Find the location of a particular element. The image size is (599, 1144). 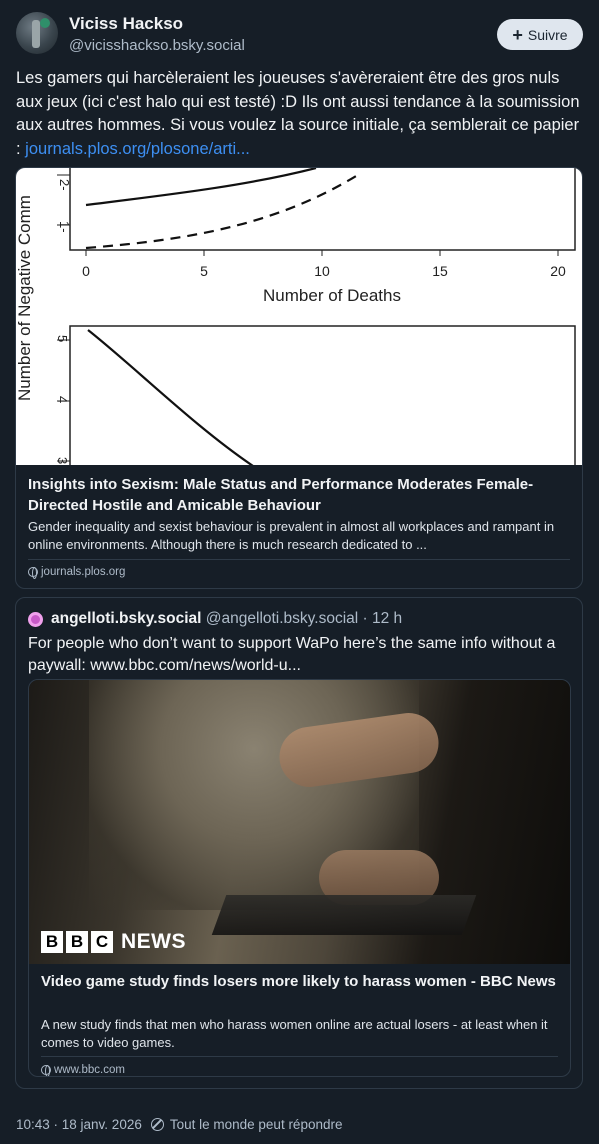

bbc-card-domain: www.bbc.com is located at coordinates (89, 1070).